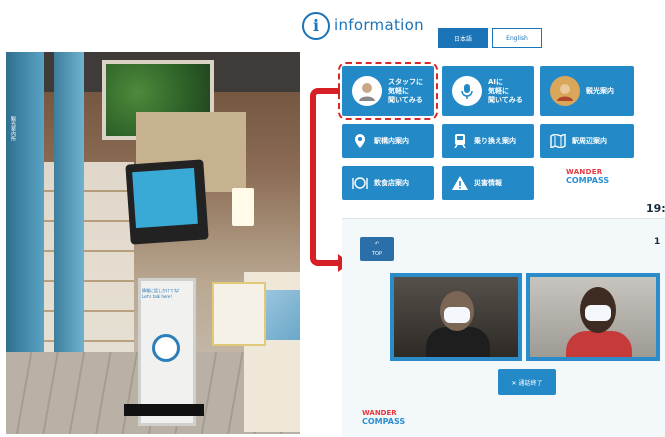 The height and width of the screenshot is (437, 665). Describe the element at coordinates (600, 90) in the screenshot. I see `sightseeing-label: 観光案内` at that location.